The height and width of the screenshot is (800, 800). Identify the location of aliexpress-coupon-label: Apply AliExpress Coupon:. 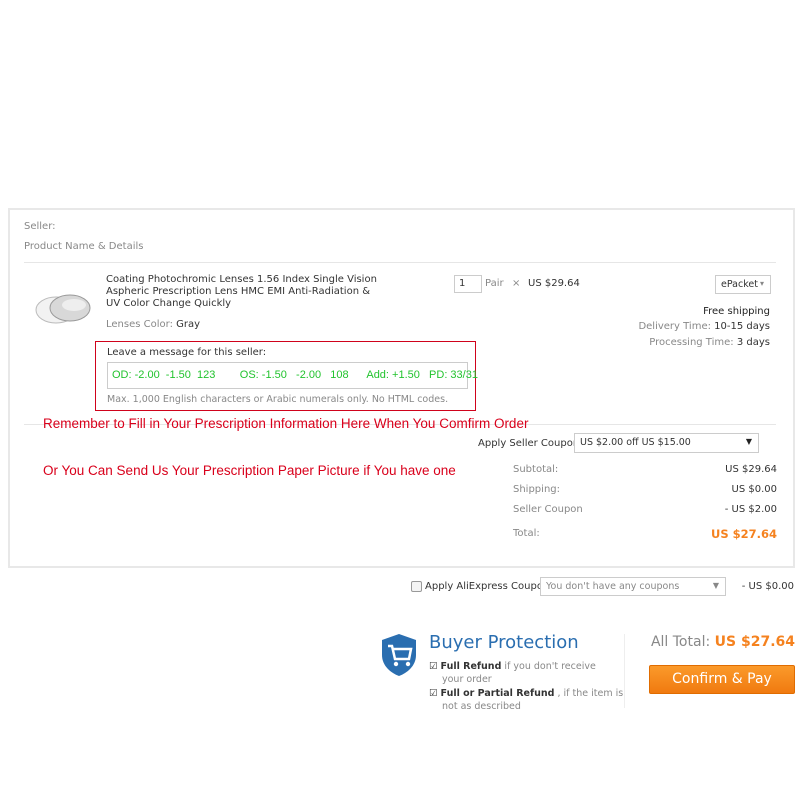
(489, 586).